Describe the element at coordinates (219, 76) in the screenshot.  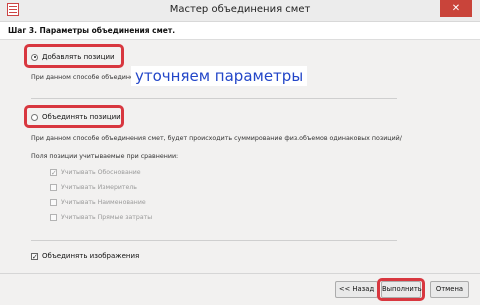
I see `annotation-label: уточняем параметры` at that location.